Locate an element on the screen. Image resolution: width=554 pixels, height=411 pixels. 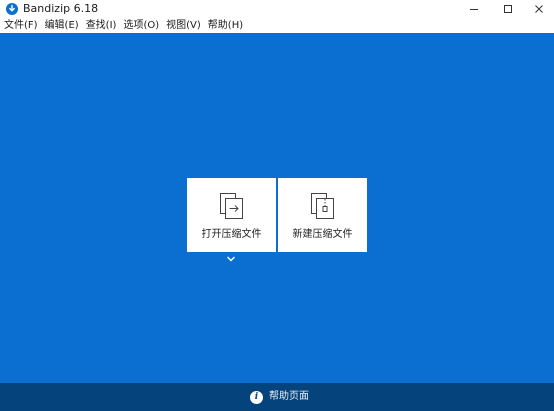
open-archive-button: 打开压缩文件 is located at coordinates (231, 215).